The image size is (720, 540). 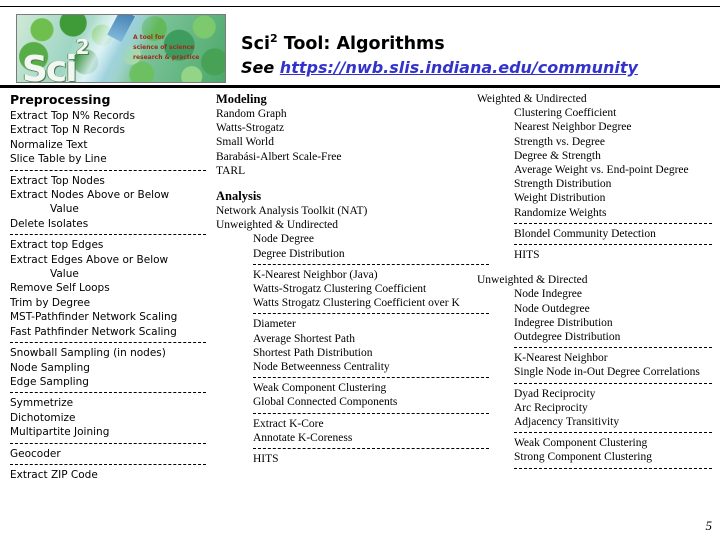 What do you see at coordinates (597, 422) in the screenshot?
I see `algorithm-item: Adjacency Transitivity` at bounding box center [597, 422].